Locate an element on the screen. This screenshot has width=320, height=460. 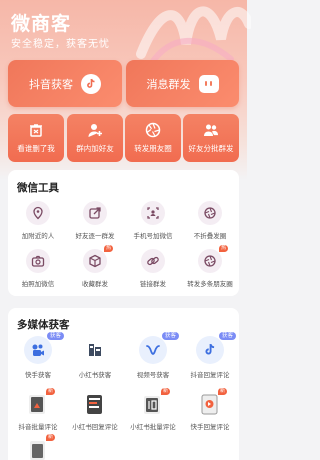
douyin-doc-icon: 新 is located at coordinates (41, 402).